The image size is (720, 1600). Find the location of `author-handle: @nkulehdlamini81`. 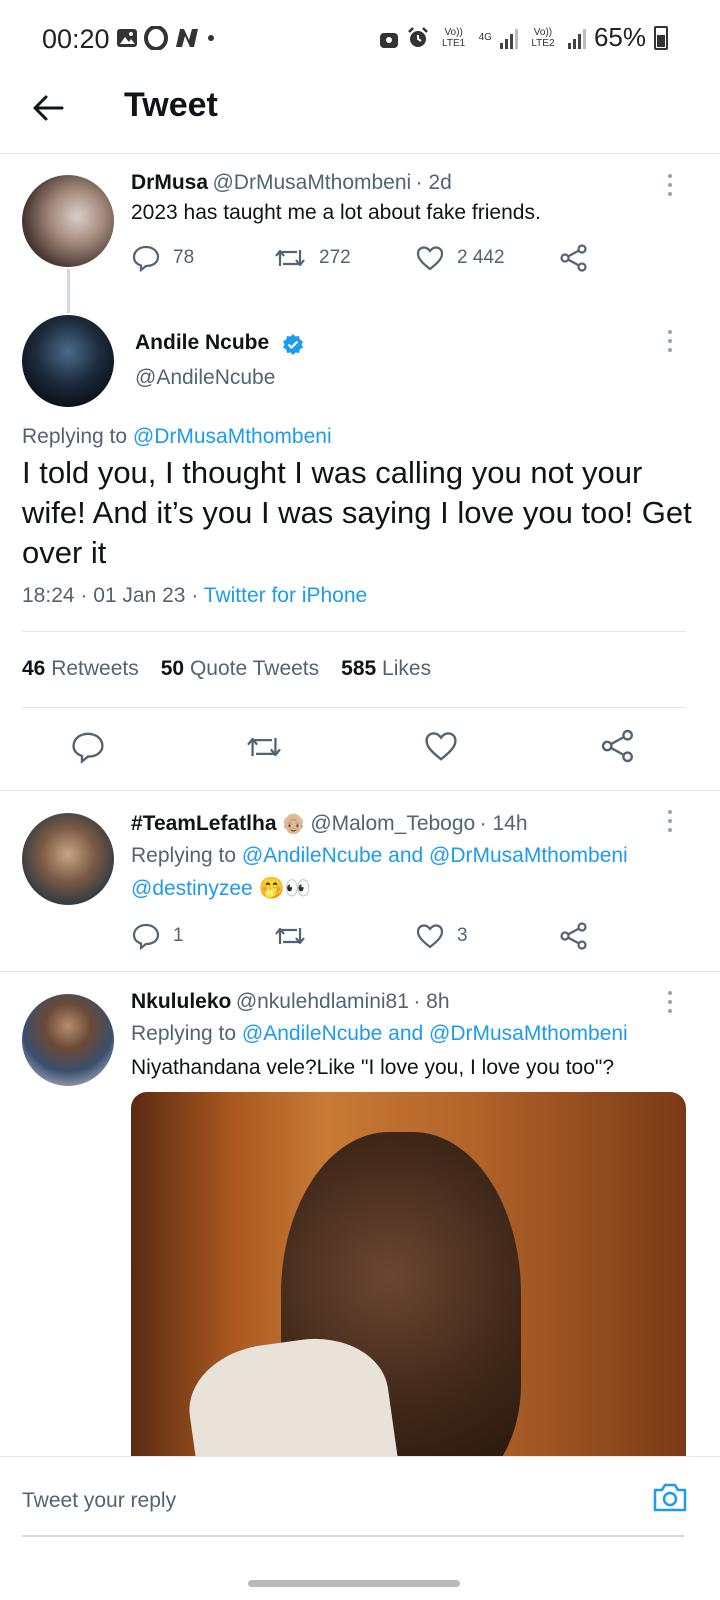

author-handle: @nkulehdlamini81 is located at coordinates (322, 1001).